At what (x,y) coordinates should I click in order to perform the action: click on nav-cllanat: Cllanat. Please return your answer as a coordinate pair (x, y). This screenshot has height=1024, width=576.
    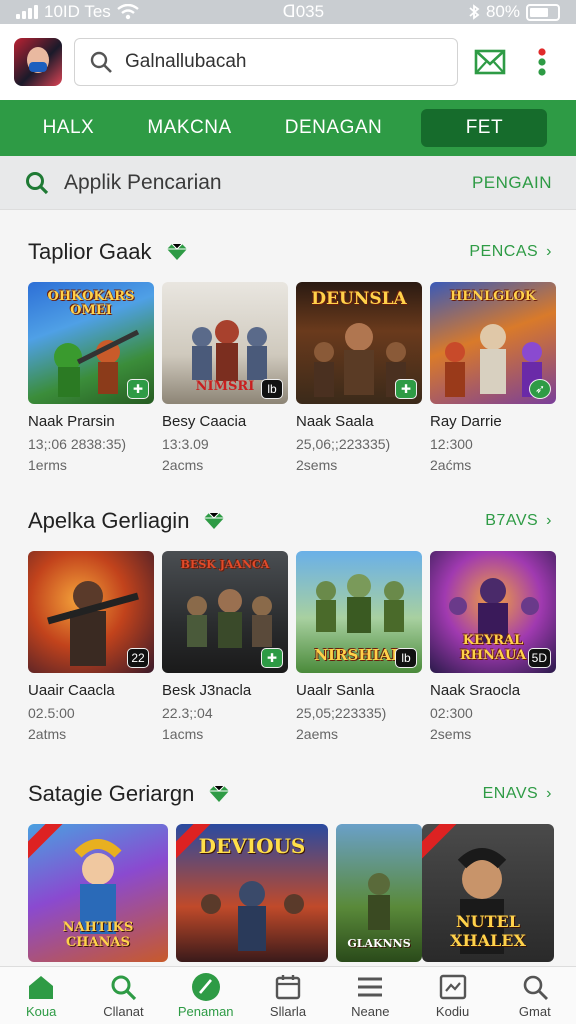
    Looking at the image, I should click on (123, 995).